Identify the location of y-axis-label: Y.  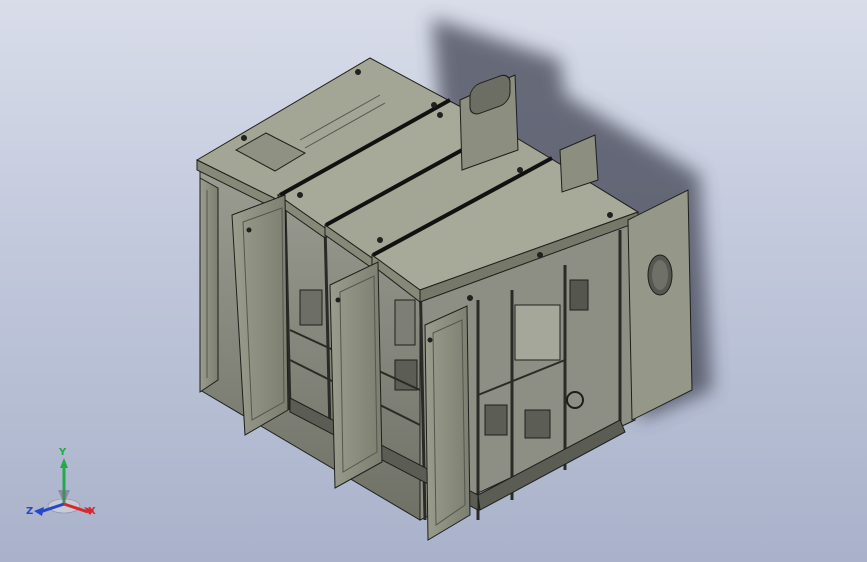
(63, 452).